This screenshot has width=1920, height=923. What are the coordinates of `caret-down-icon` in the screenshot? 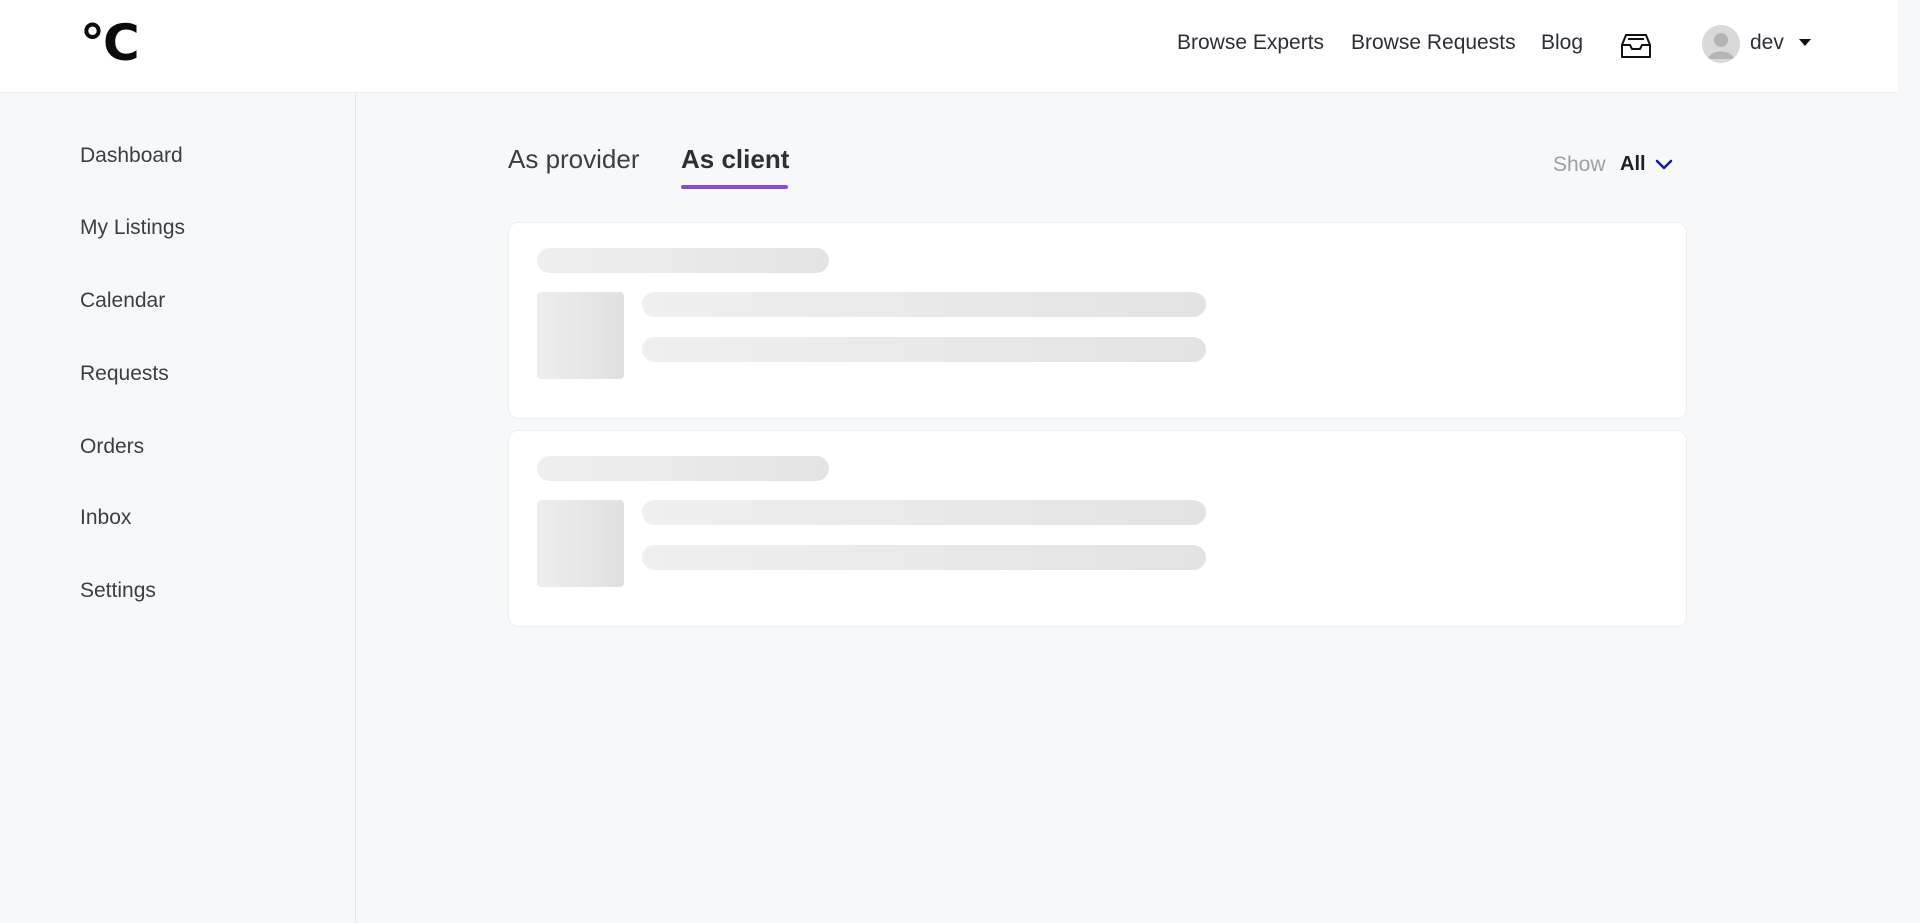 It's located at (1805, 42).